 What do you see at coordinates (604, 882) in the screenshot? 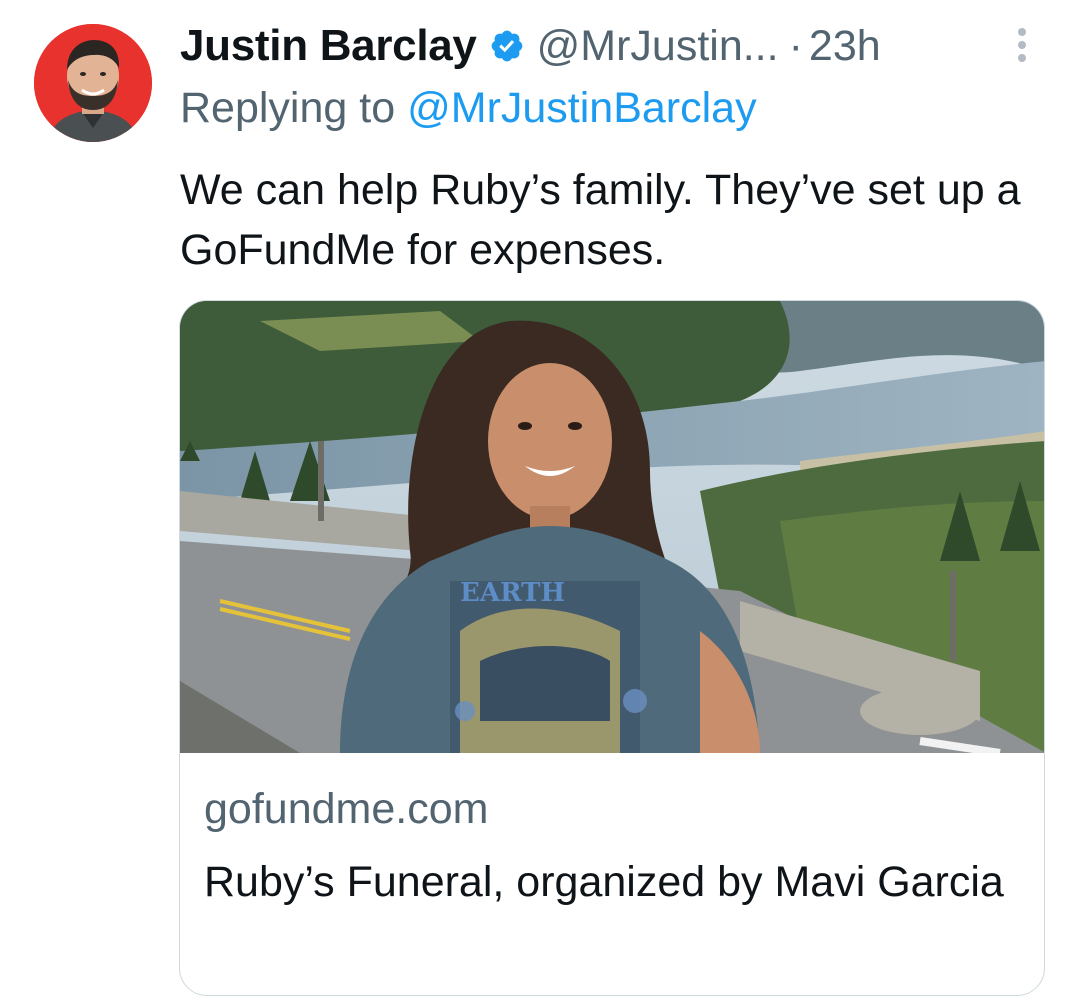
I see `link-card-title: Ruby’s Funeral, organized by Mavi Garcia` at bounding box center [604, 882].